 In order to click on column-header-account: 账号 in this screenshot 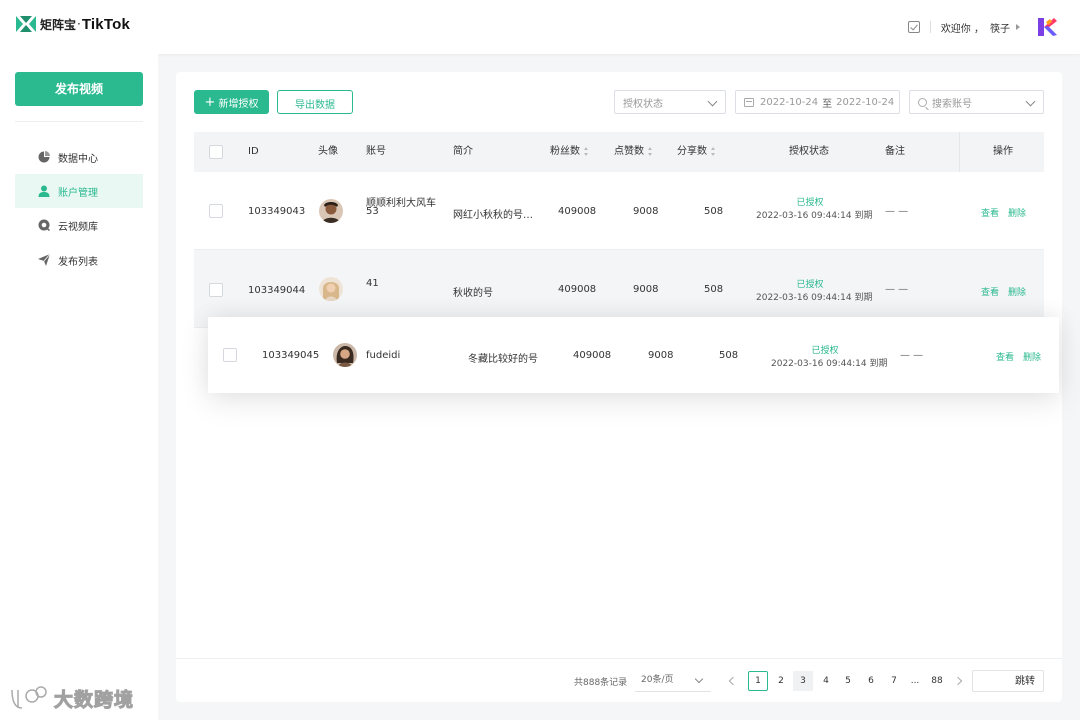, I will do `click(376, 151)`.